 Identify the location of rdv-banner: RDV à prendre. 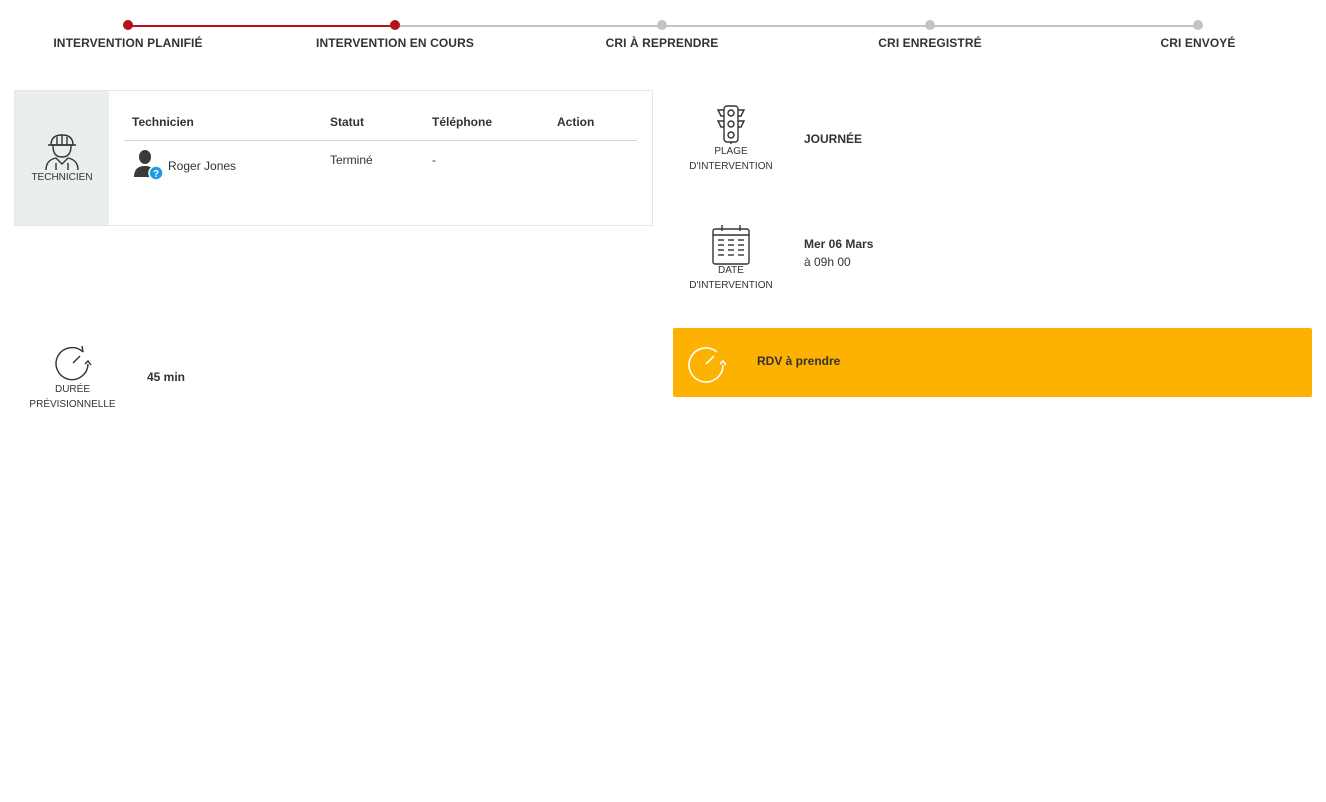
(992, 362).